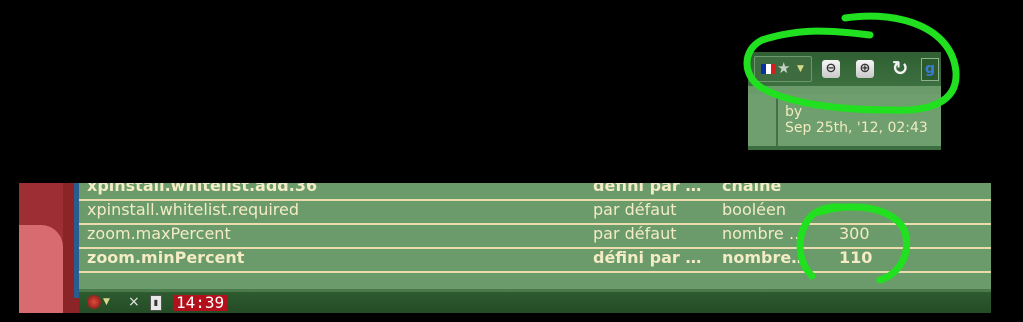 The image size is (1023, 322). What do you see at coordinates (856, 257) in the screenshot?
I see `pref-value: 110` at bounding box center [856, 257].